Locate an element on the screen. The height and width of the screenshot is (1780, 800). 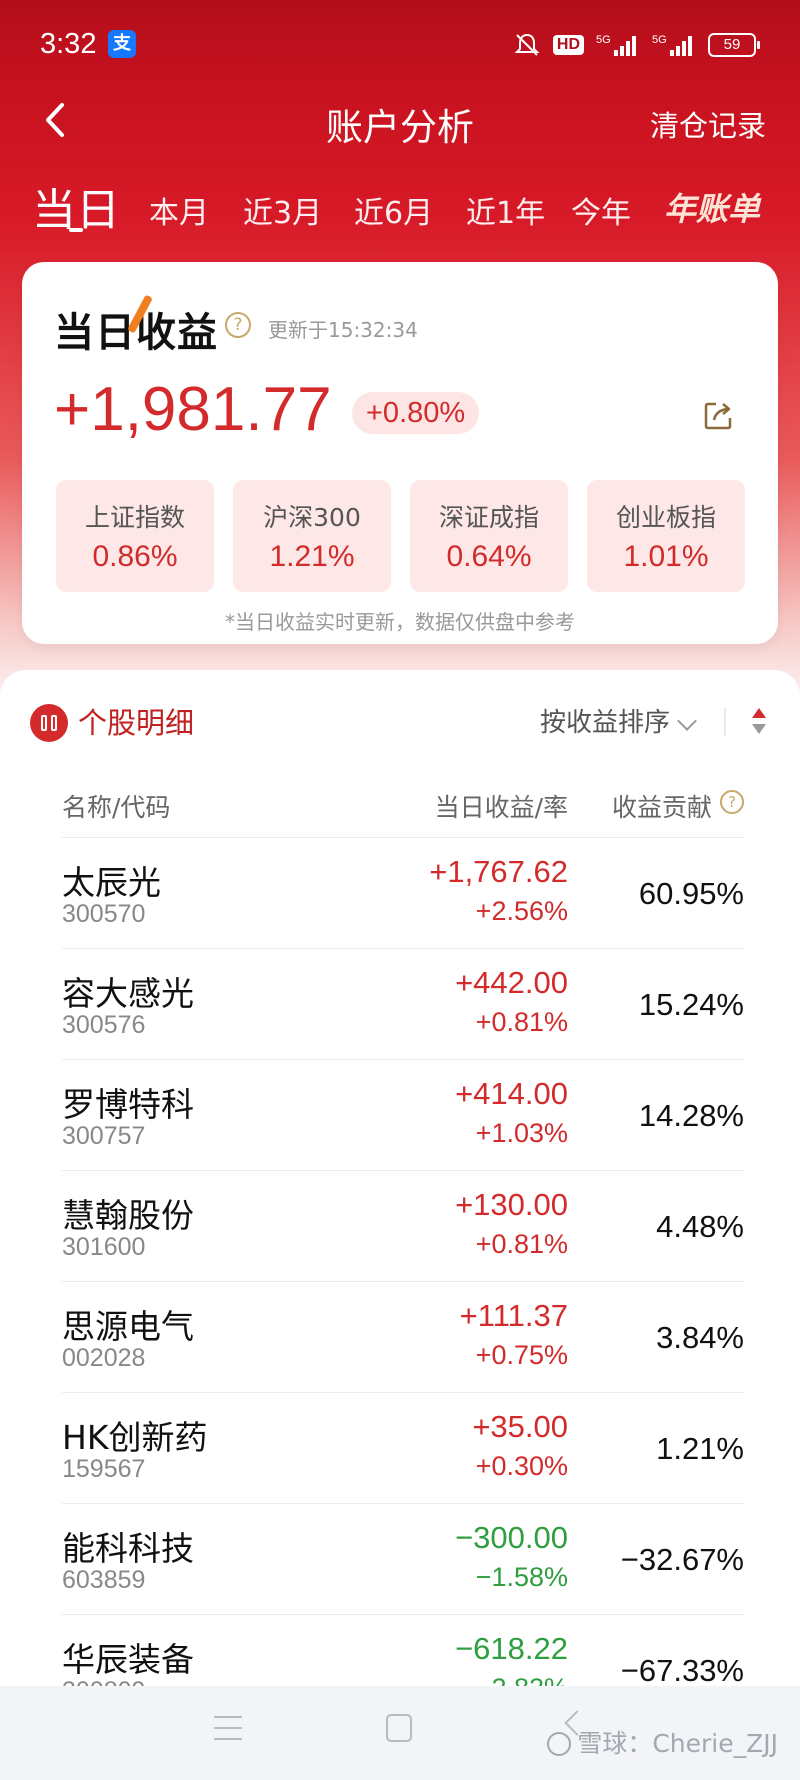
tab-1-year: 近1年 is located at coordinates (505, 210).